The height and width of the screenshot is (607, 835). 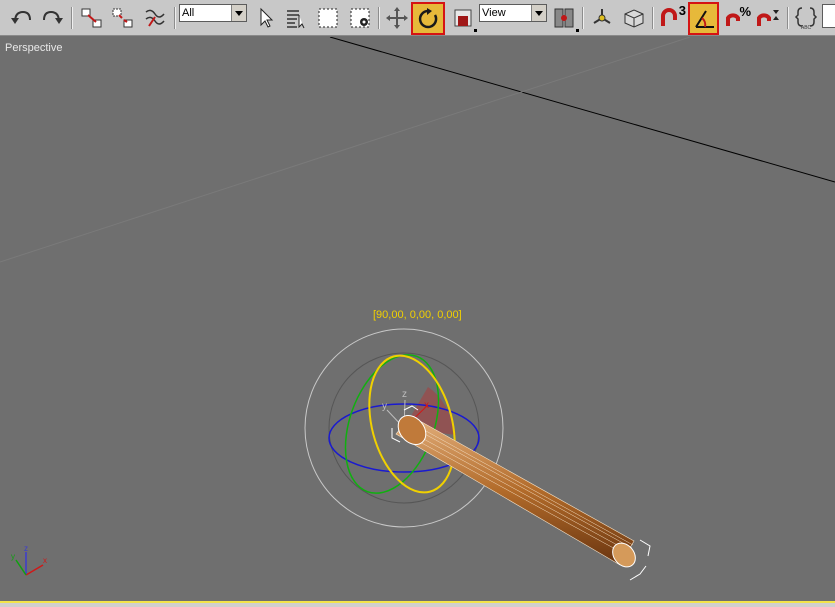 What do you see at coordinates (494, 13) in the screenshot?
I see `reference-coordinate-system-value: View` at bounding box center [494, 13].